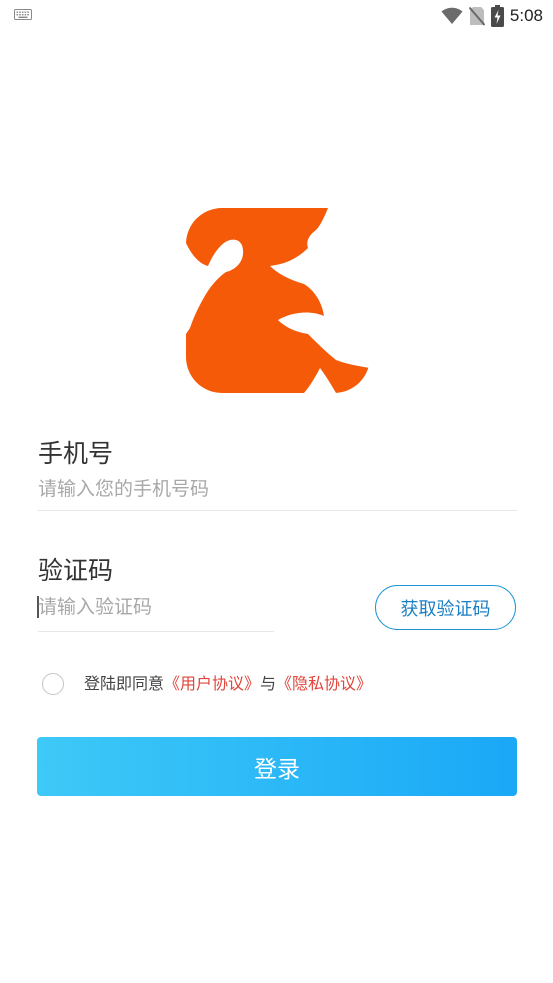 The image size is (553, 983). I want to click on status-time: 5:08, so click(526, 15).